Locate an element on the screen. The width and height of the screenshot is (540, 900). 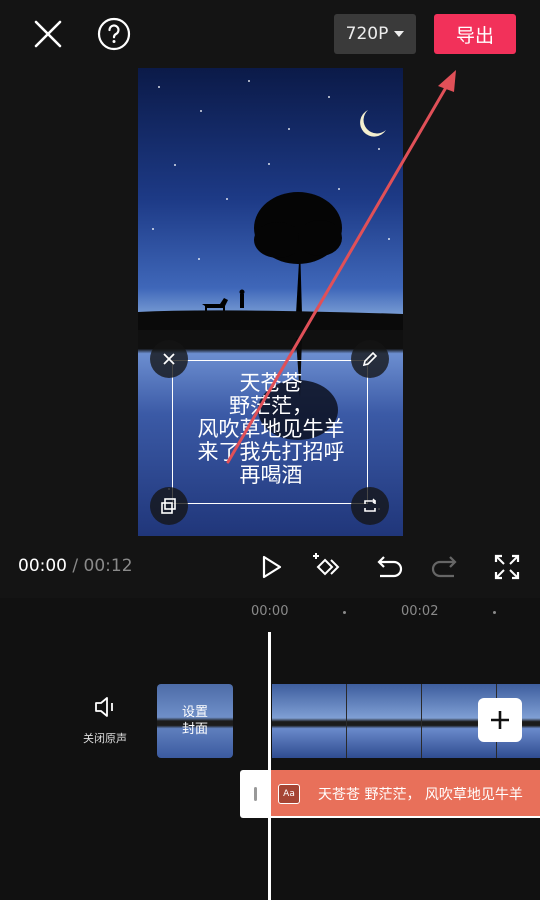
trim-handle is located at coordinates (255, 794).